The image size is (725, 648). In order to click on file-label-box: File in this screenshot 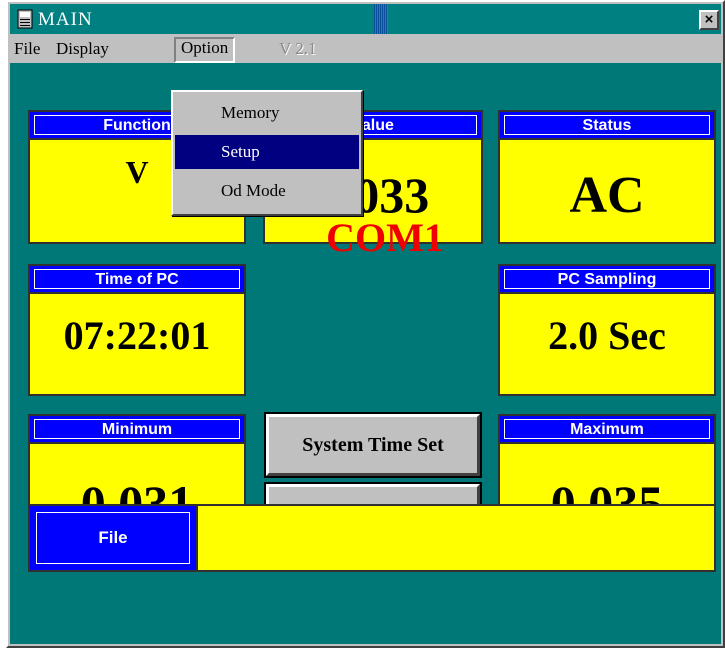, I will do `click(113, 538)`.